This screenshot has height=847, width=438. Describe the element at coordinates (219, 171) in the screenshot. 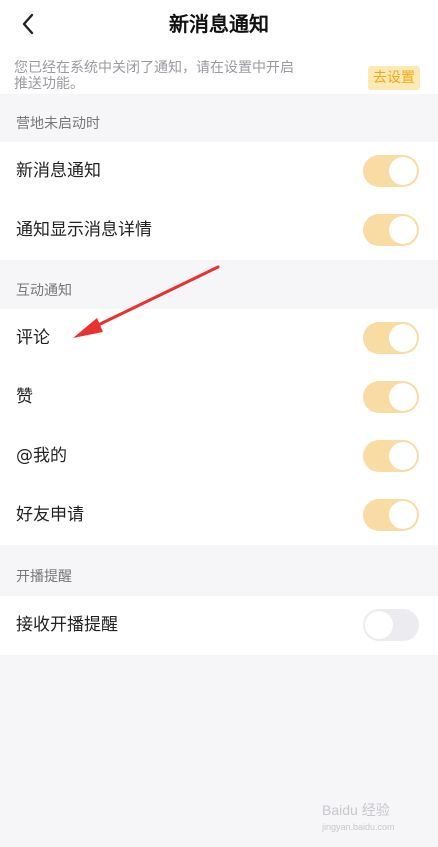

I see `row-new-message-notification: 新消息通知` at that location.